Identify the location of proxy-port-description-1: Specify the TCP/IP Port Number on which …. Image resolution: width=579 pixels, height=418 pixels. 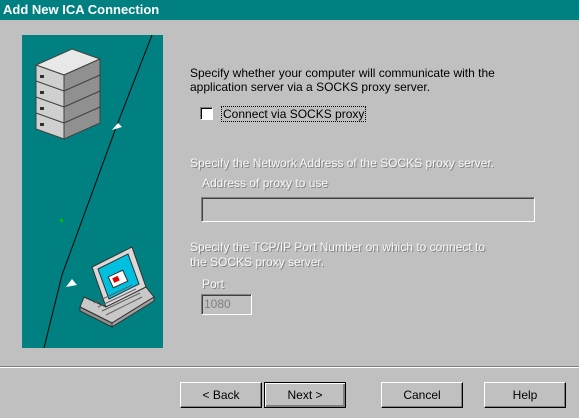
(338, 247).